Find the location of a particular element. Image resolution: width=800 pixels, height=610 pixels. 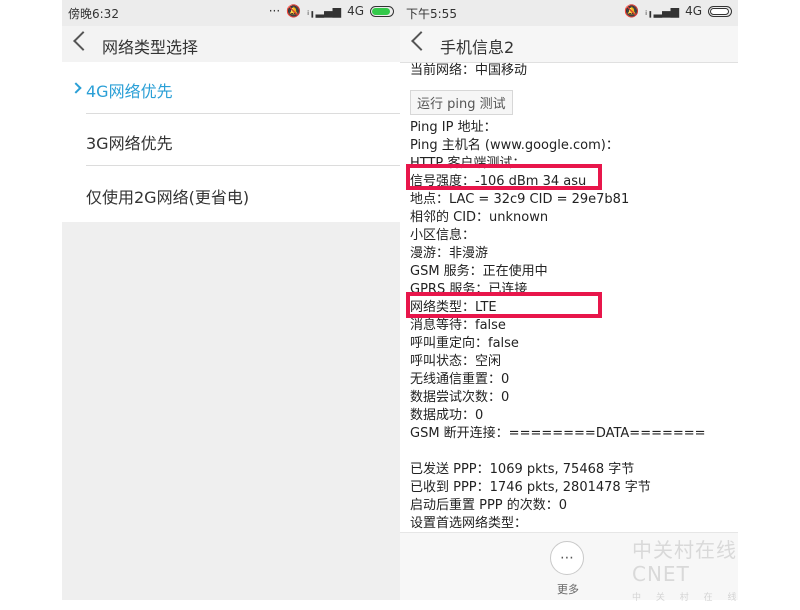

page-title: 网络类型选择 is located at coordinates (150, 47).